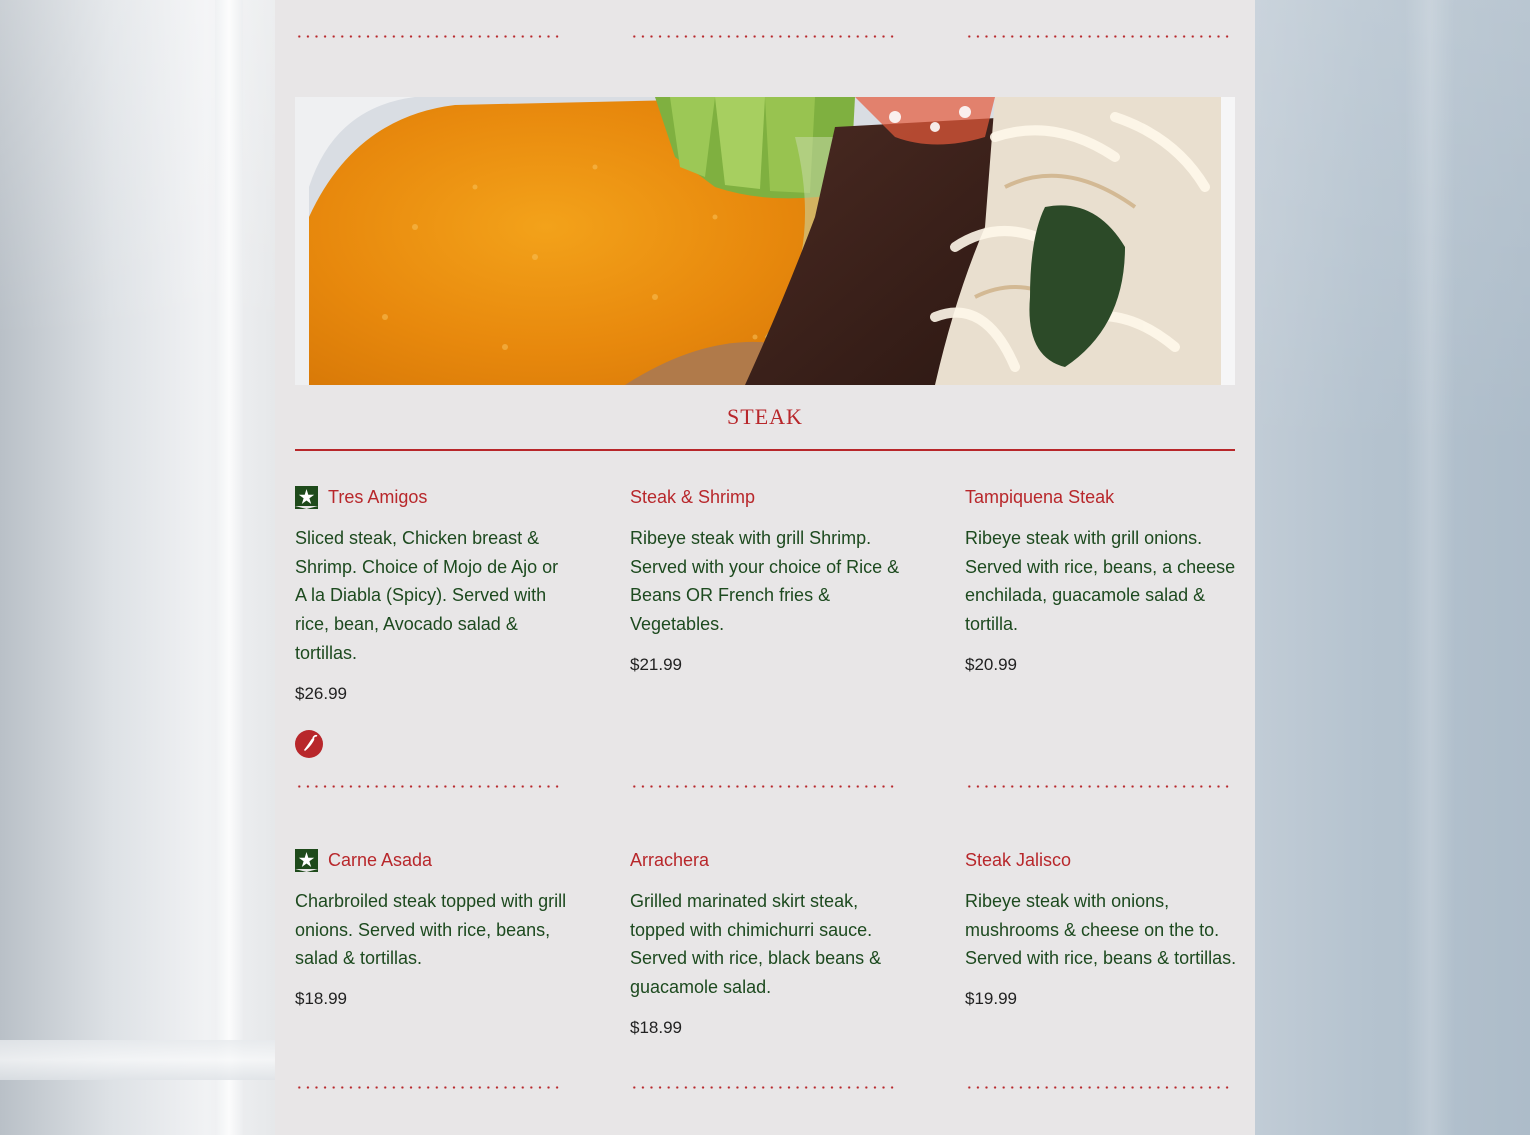  I want to click on menu-item-name: Steak Jalisco, so click(1018, 859).